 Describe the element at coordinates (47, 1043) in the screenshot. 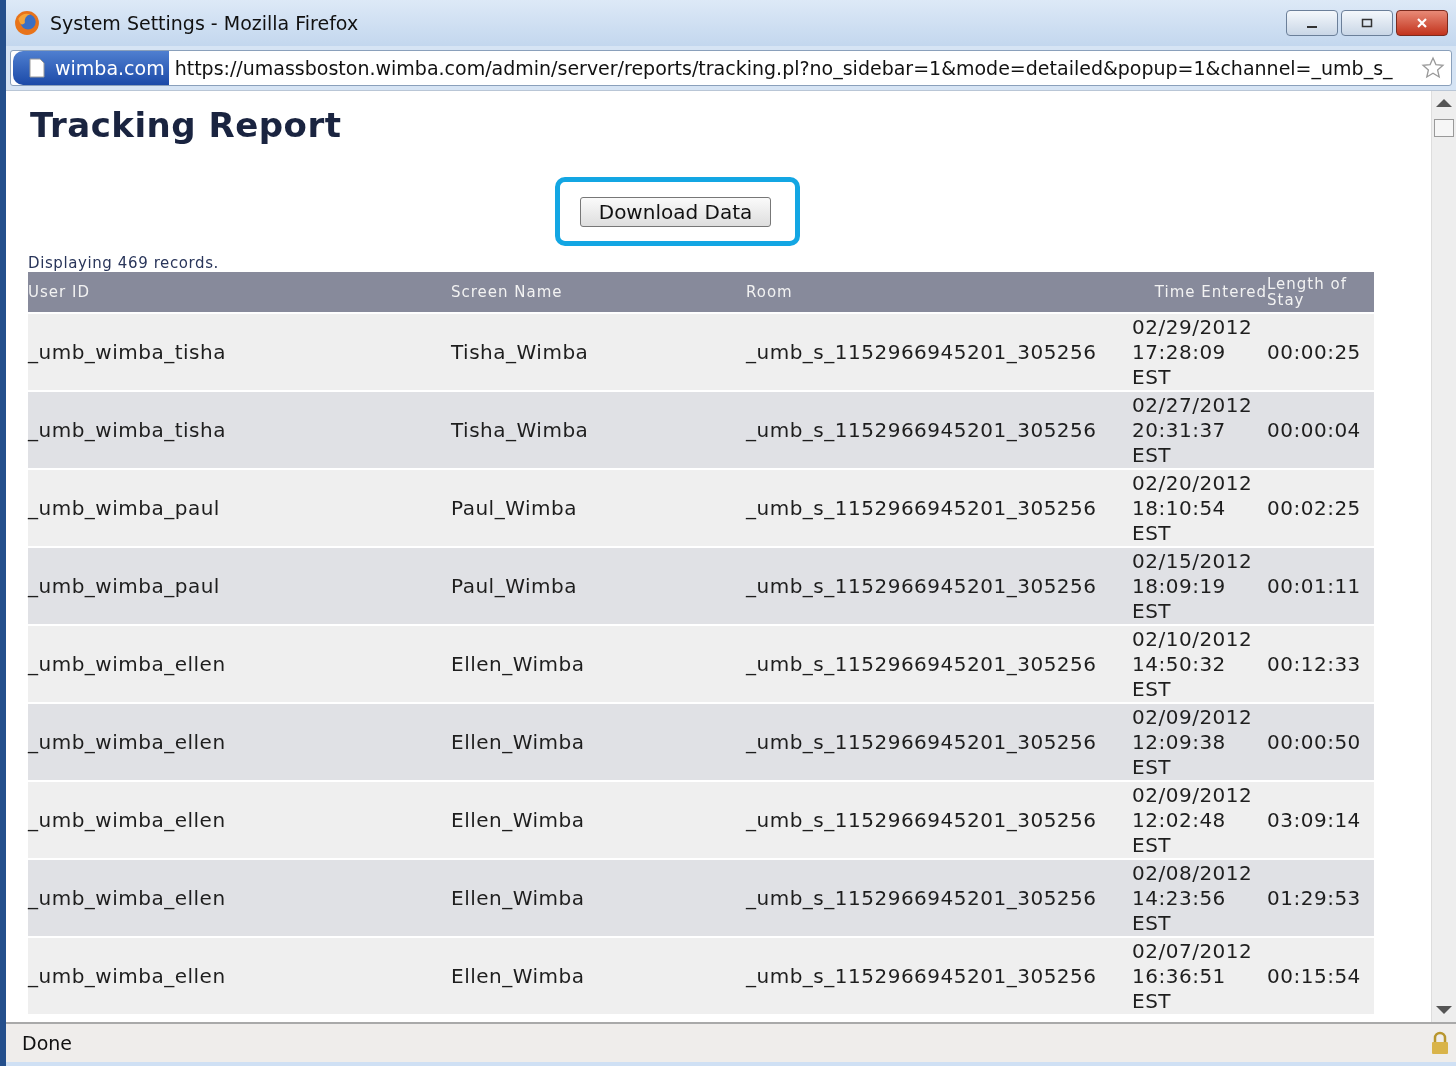

I see `status-text: Done` at that location.